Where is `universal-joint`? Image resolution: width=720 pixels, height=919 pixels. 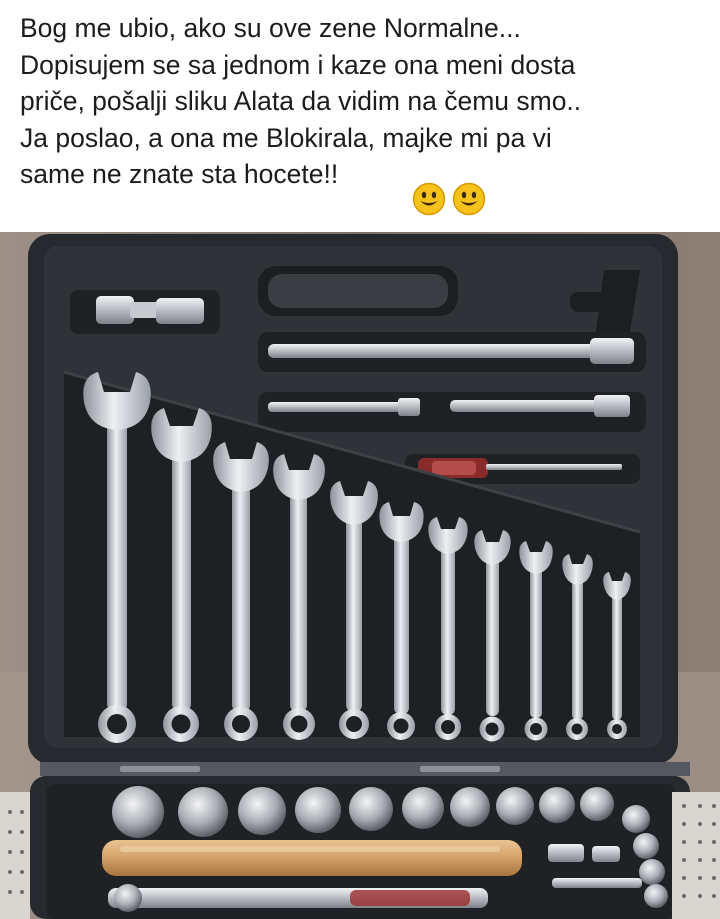
universal-joint is located at coordinates (115, 310).